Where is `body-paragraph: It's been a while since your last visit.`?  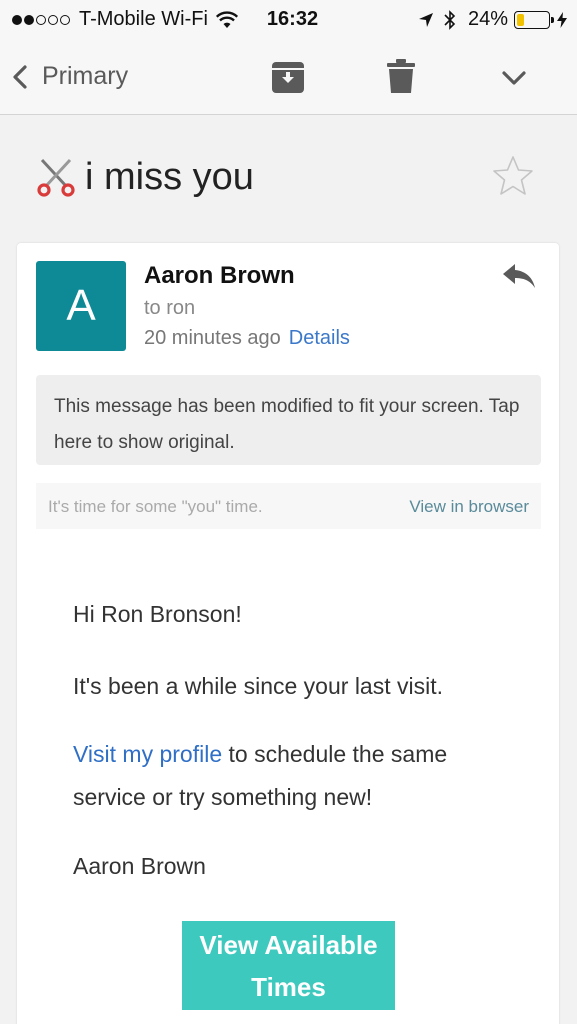
body-paragraph: It's been a while since your last visit. is located at coordinates (258, 686).